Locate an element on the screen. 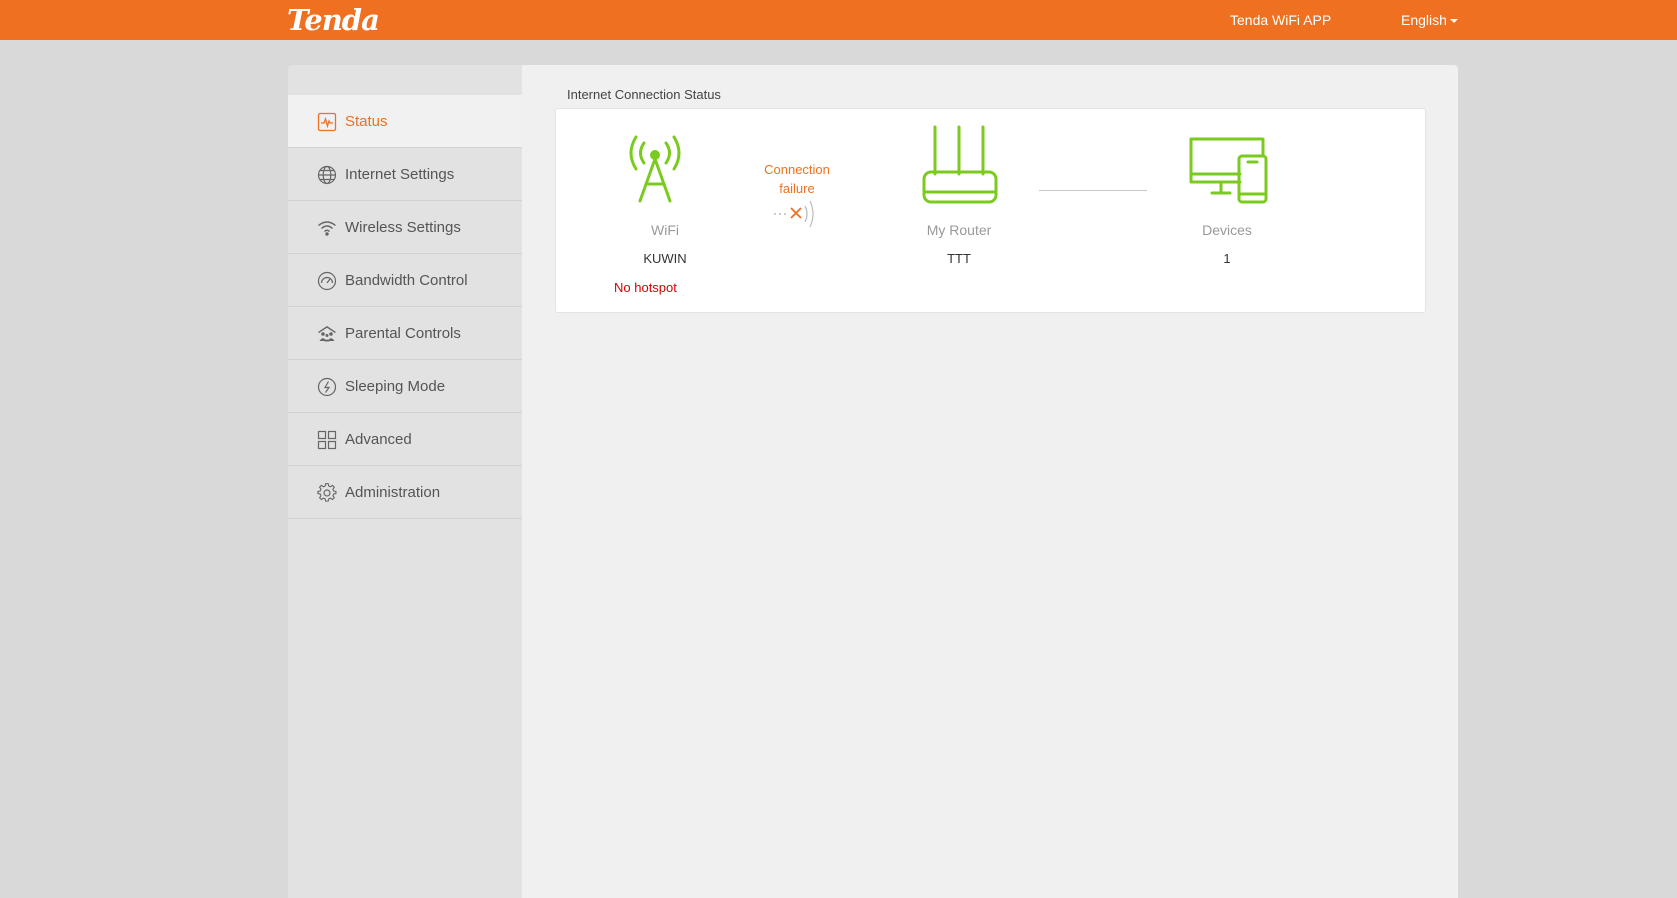 This screenshot has height=898, width=1677. sidebar-item-status: Status is located at coordinates (405, 121).